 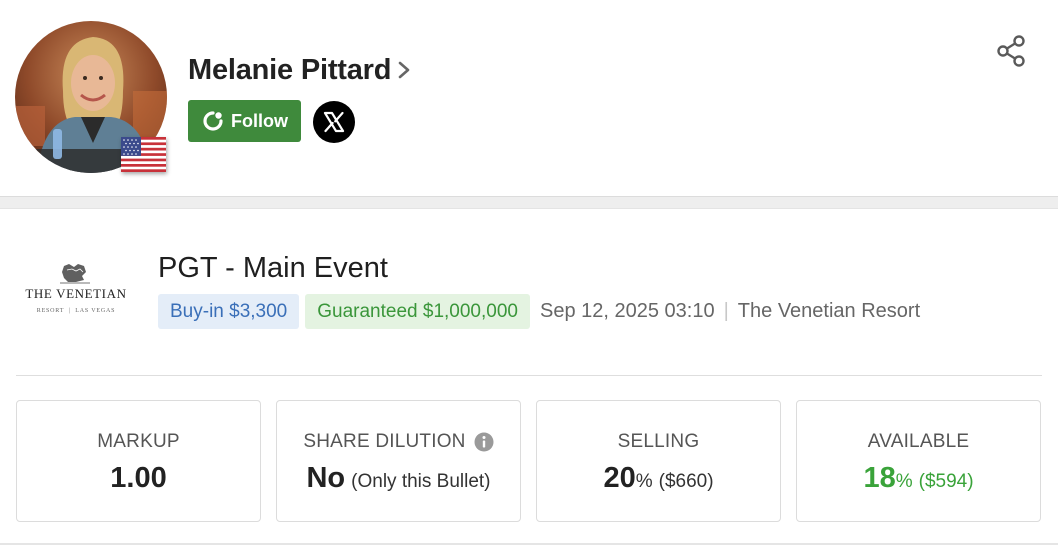 I want to click on content-divider, so click(x=529, y=375).